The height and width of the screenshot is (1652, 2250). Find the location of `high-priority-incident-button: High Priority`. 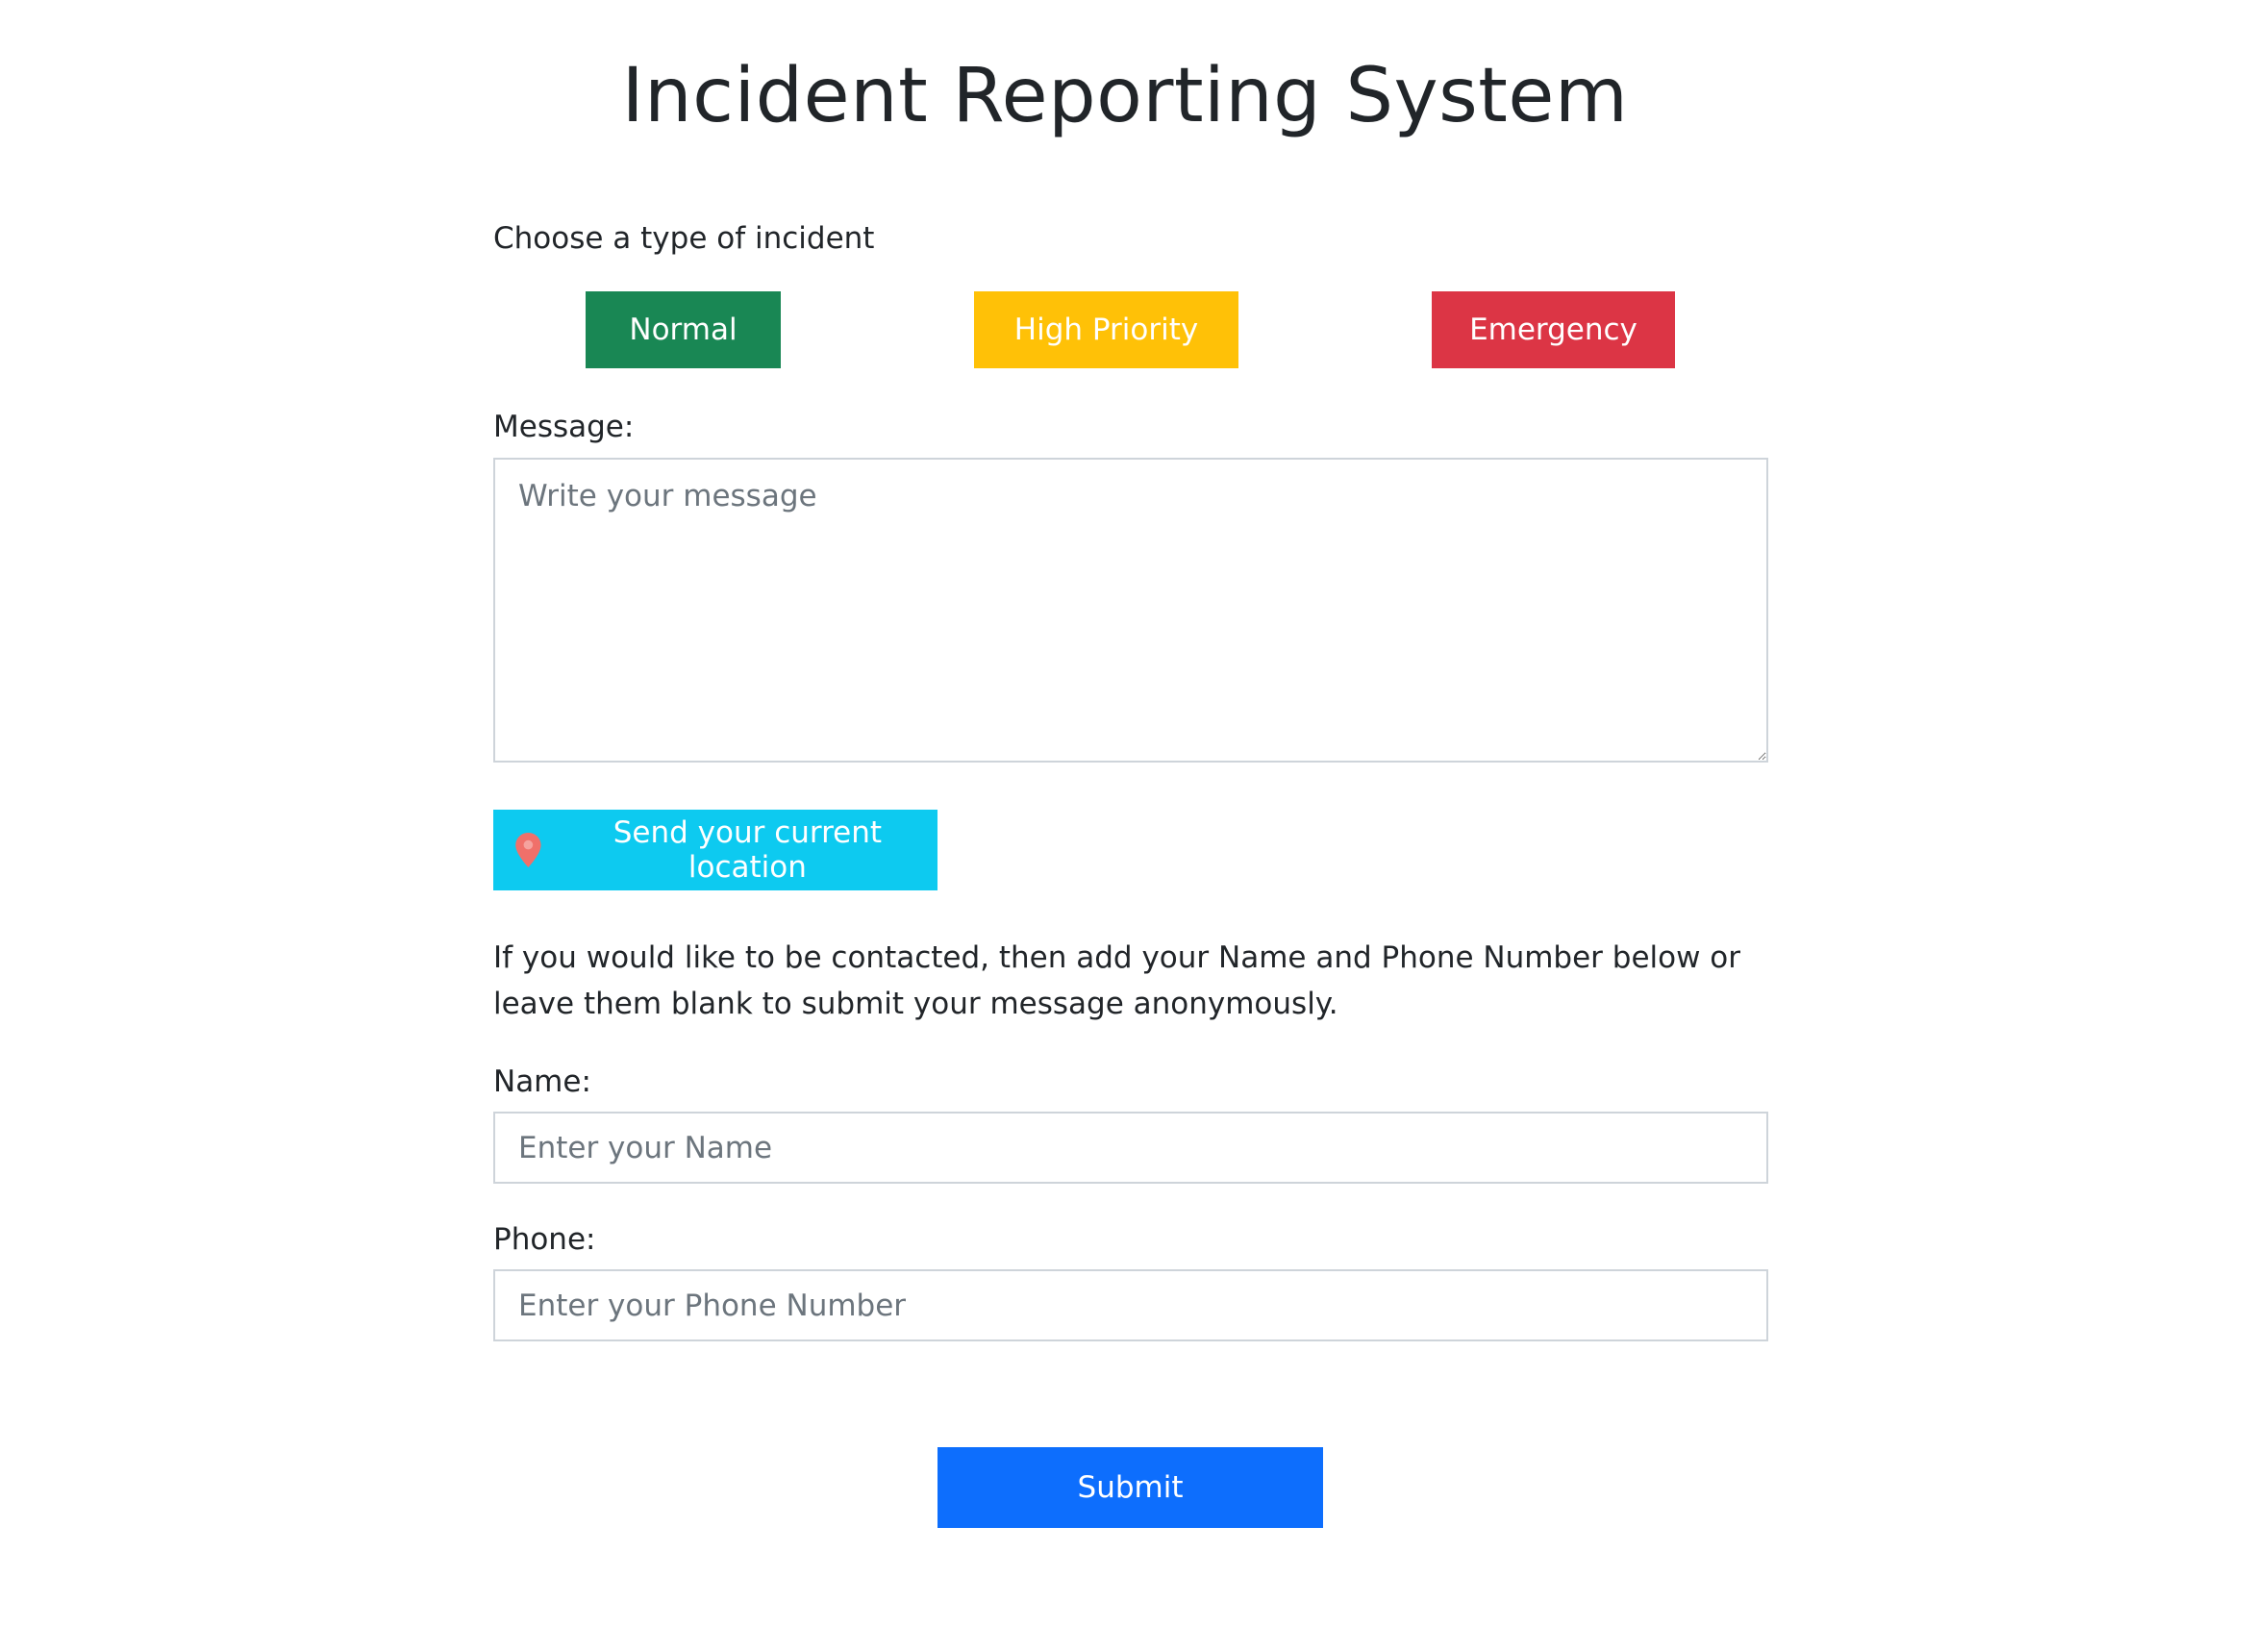

high-priority-incident-button: High Priority is located at coordinates (1106, 330).